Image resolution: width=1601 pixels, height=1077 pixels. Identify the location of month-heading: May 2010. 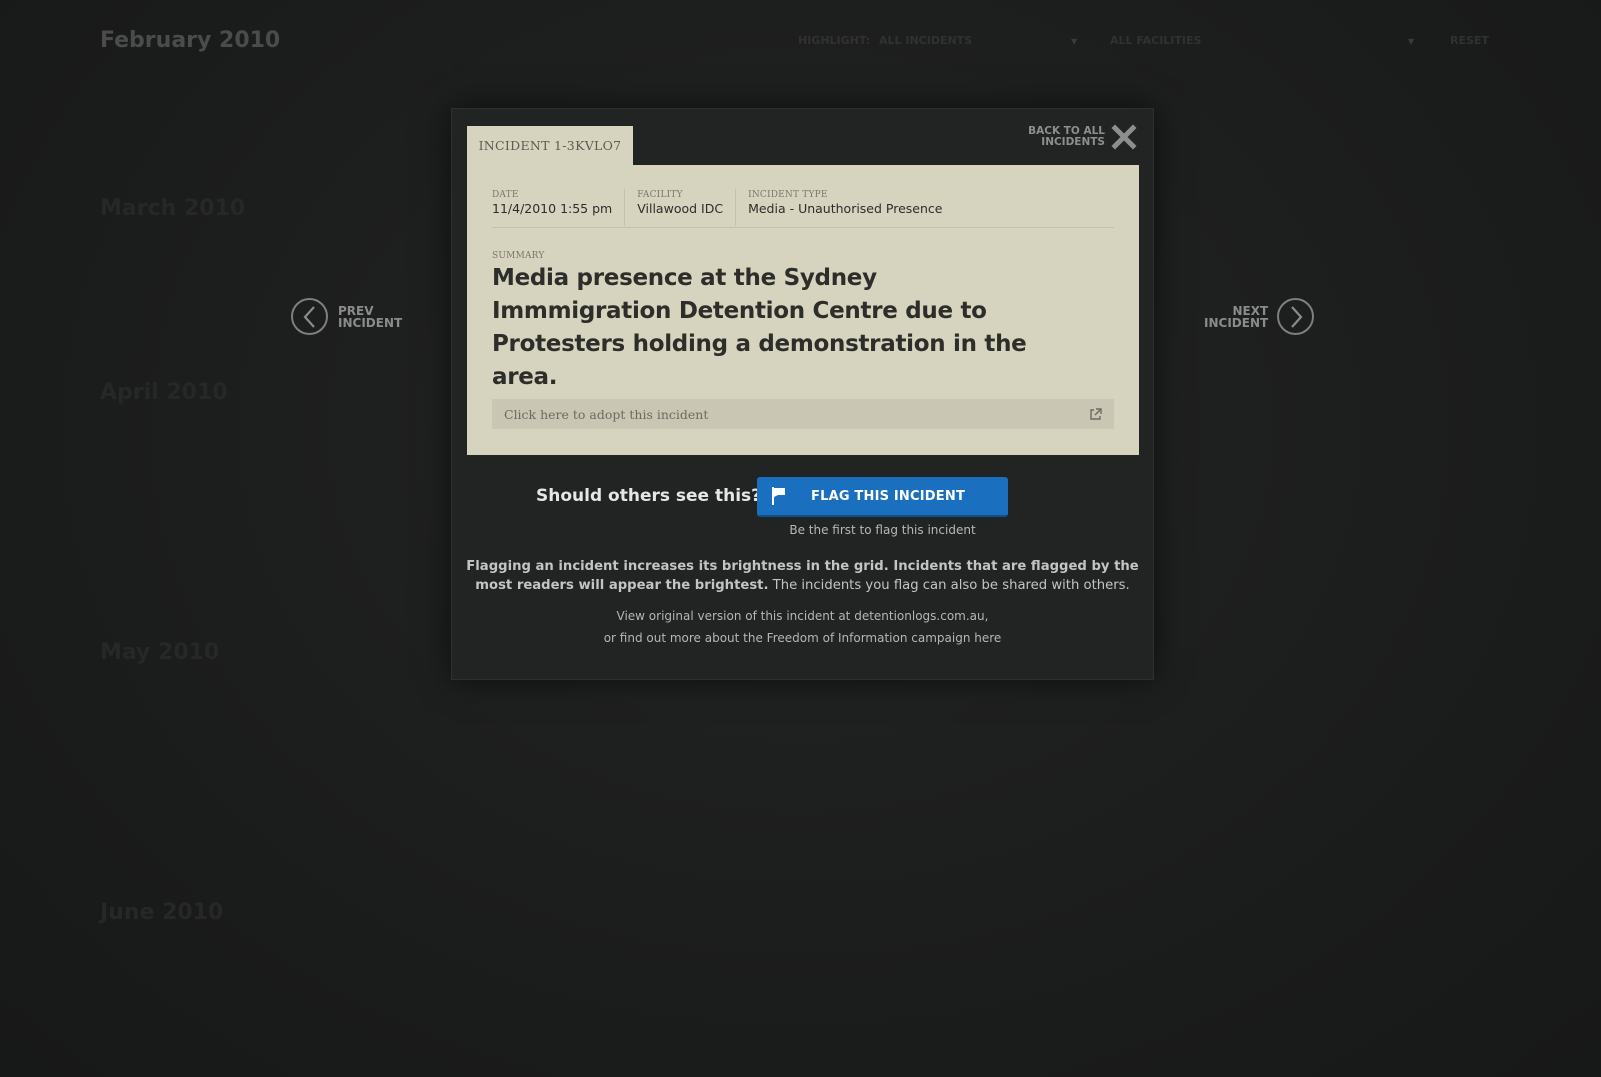
(160, 652).